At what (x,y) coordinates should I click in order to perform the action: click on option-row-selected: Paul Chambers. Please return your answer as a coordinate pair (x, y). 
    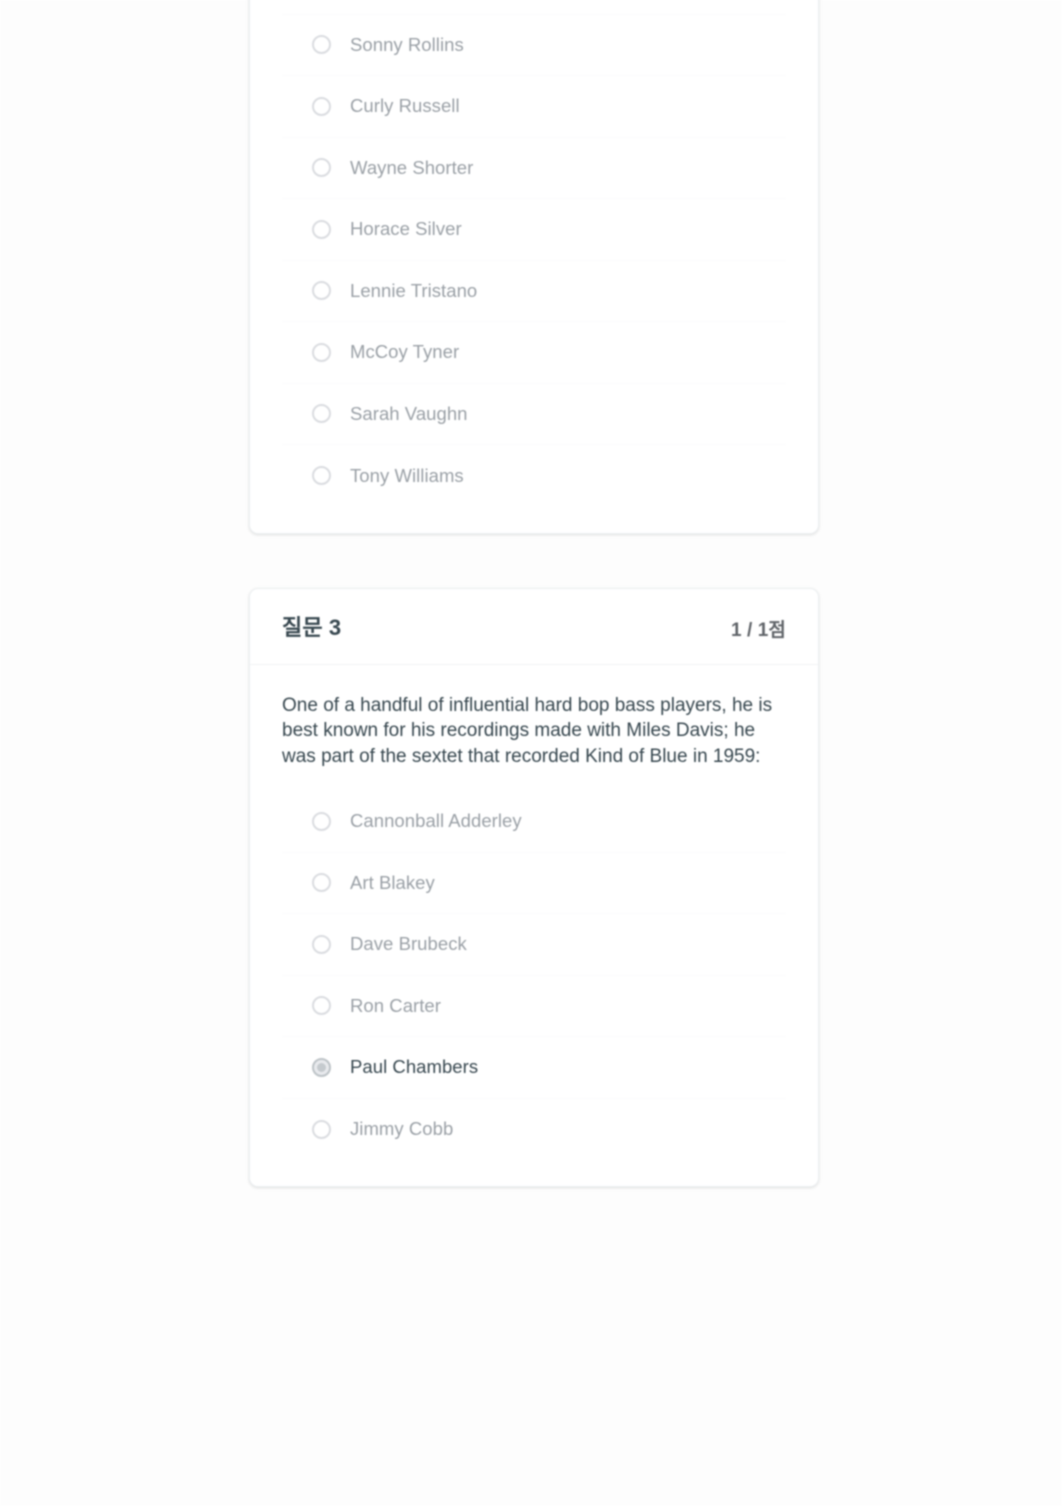
    Looking at the image, I should click on (534, 1068).